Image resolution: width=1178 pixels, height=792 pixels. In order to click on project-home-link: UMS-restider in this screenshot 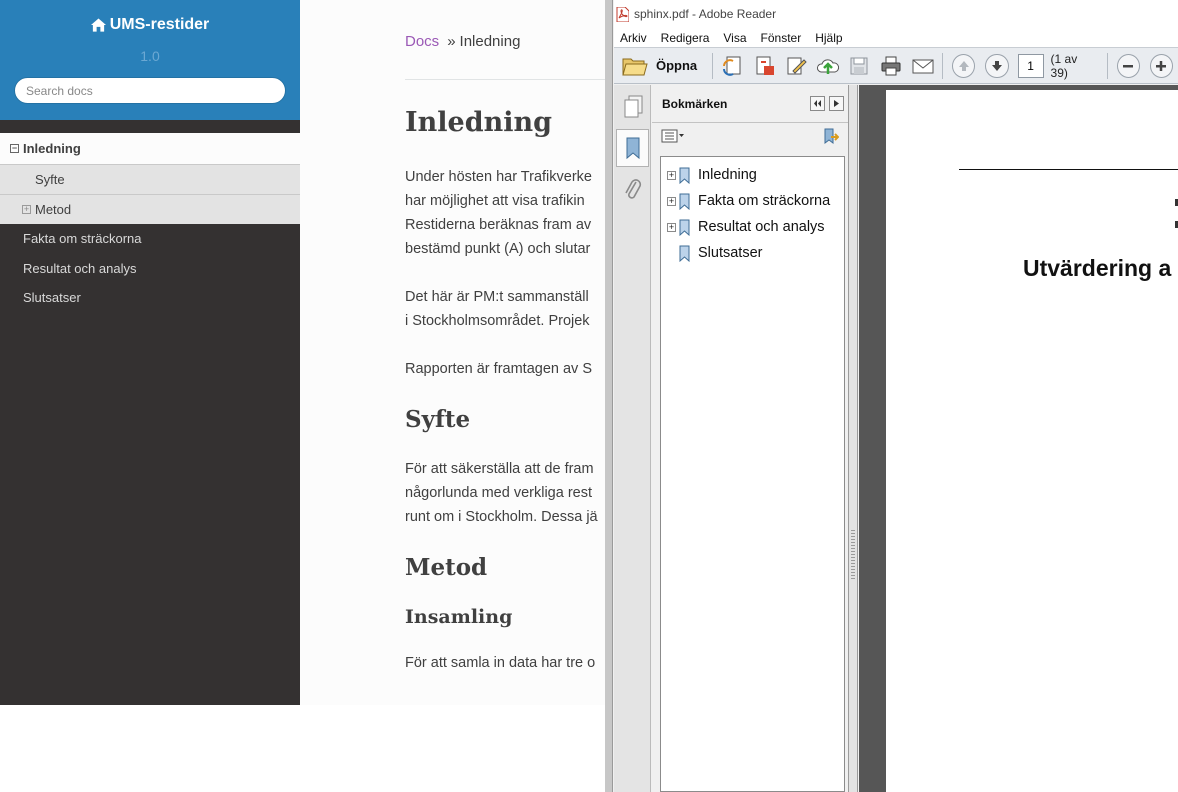, I will do `click(150, 25)`.